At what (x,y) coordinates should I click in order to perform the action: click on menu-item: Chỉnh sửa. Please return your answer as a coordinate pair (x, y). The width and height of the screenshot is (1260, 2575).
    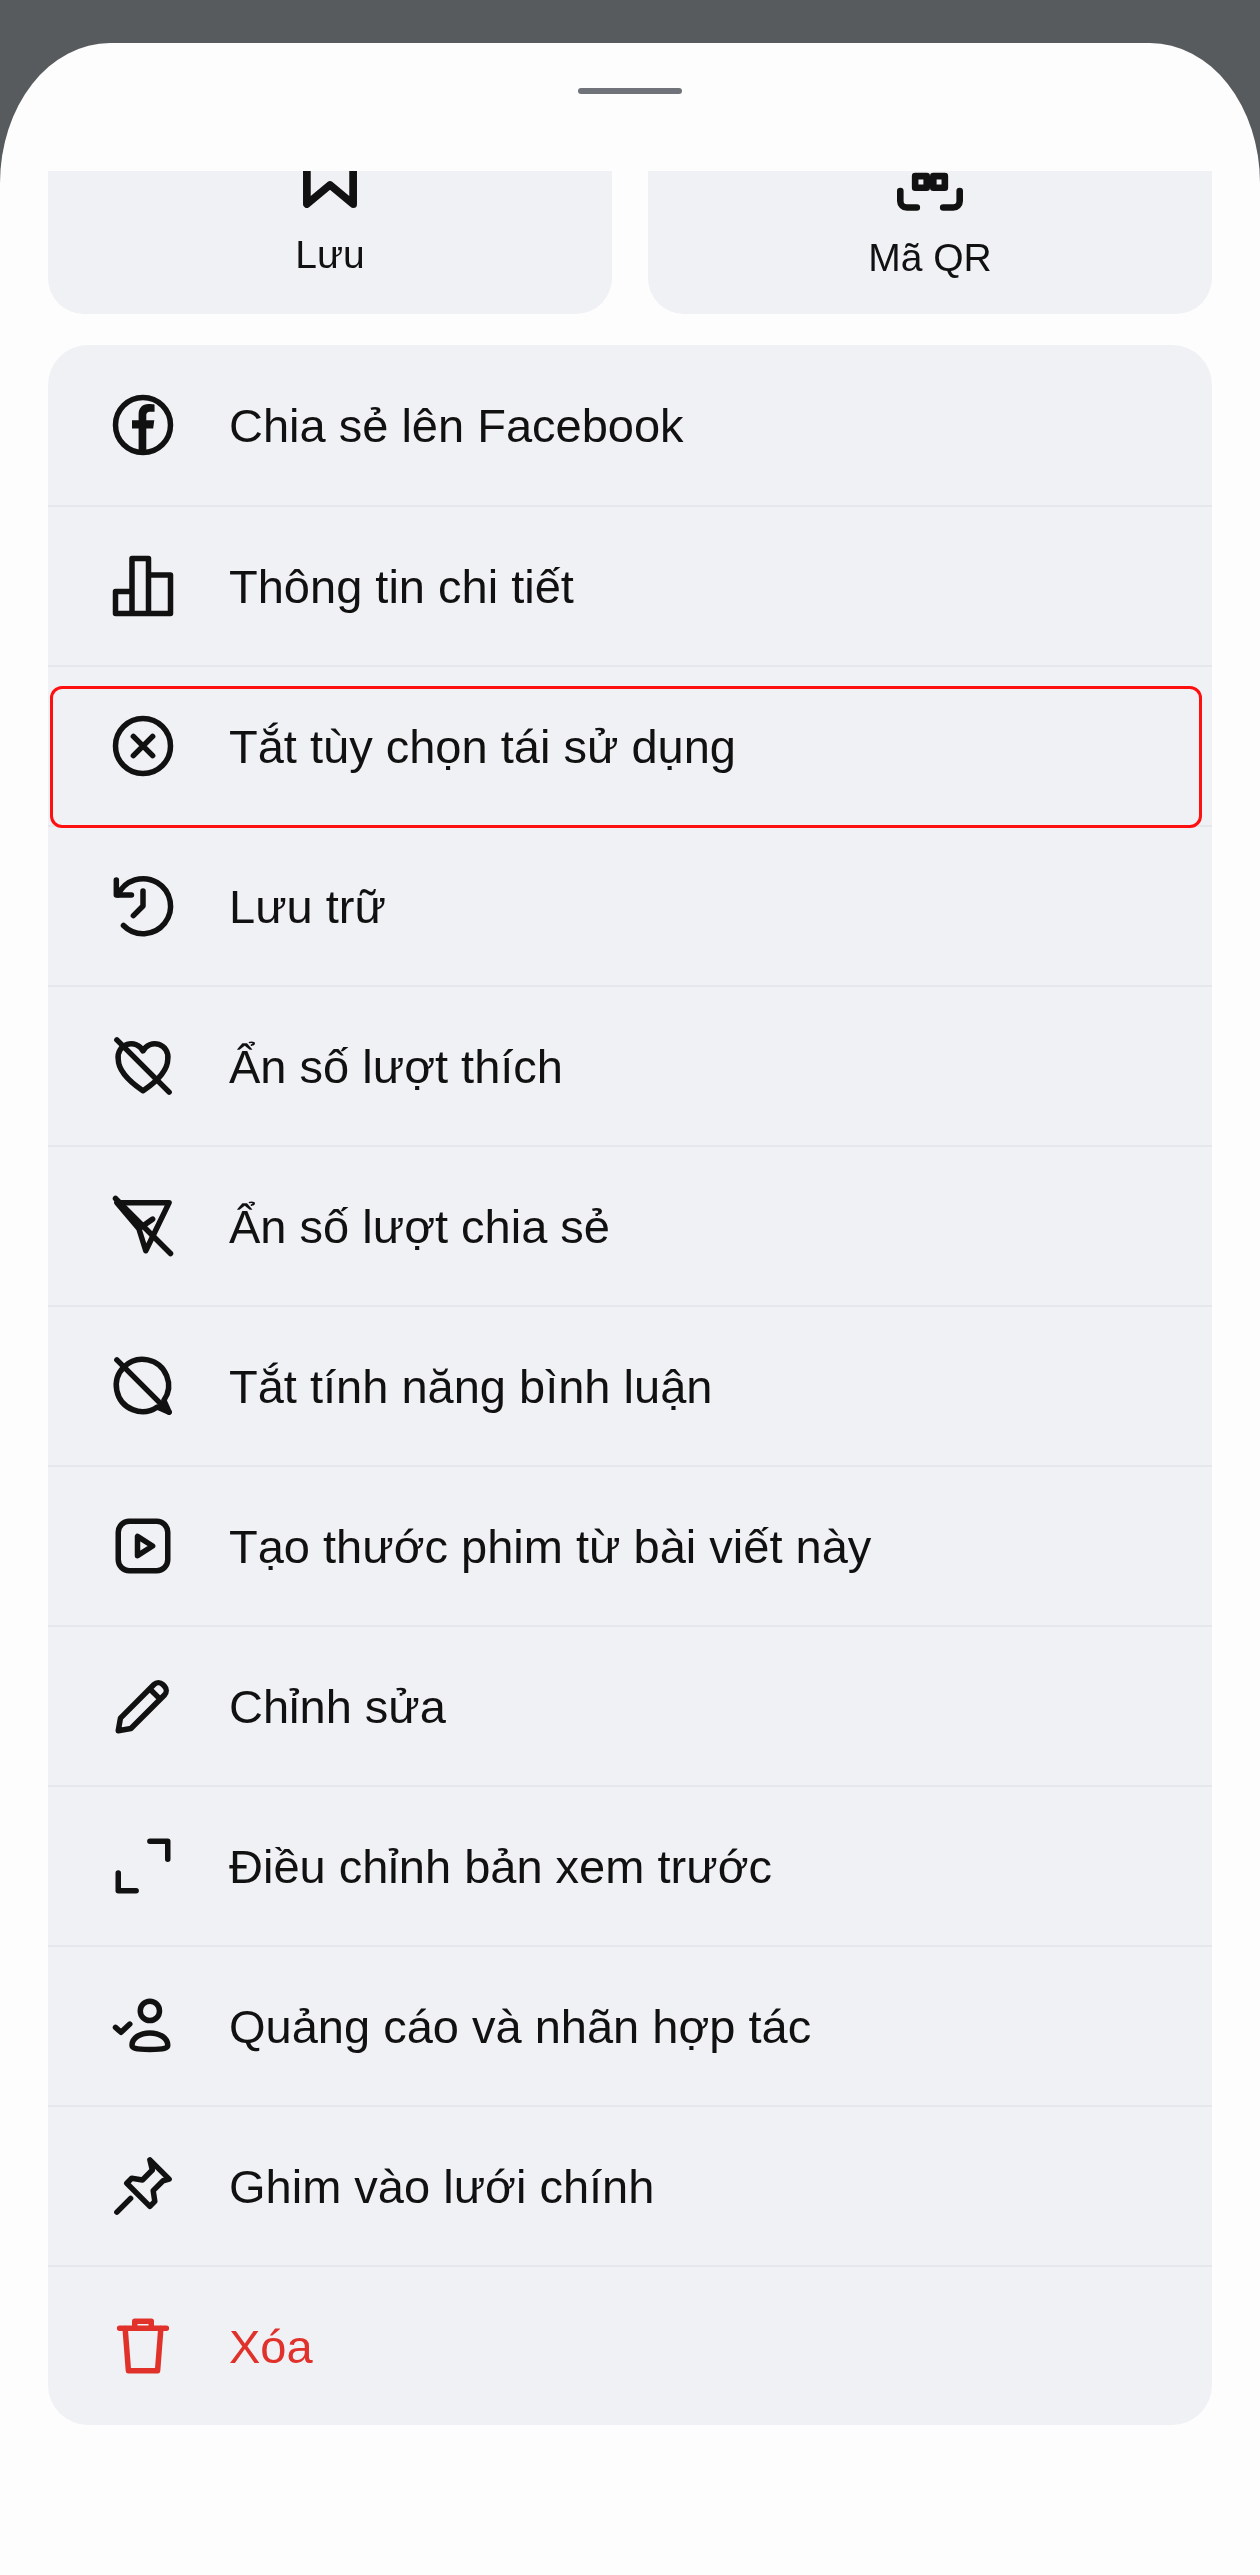
    Looking at the image, I should click on (630, 1705).